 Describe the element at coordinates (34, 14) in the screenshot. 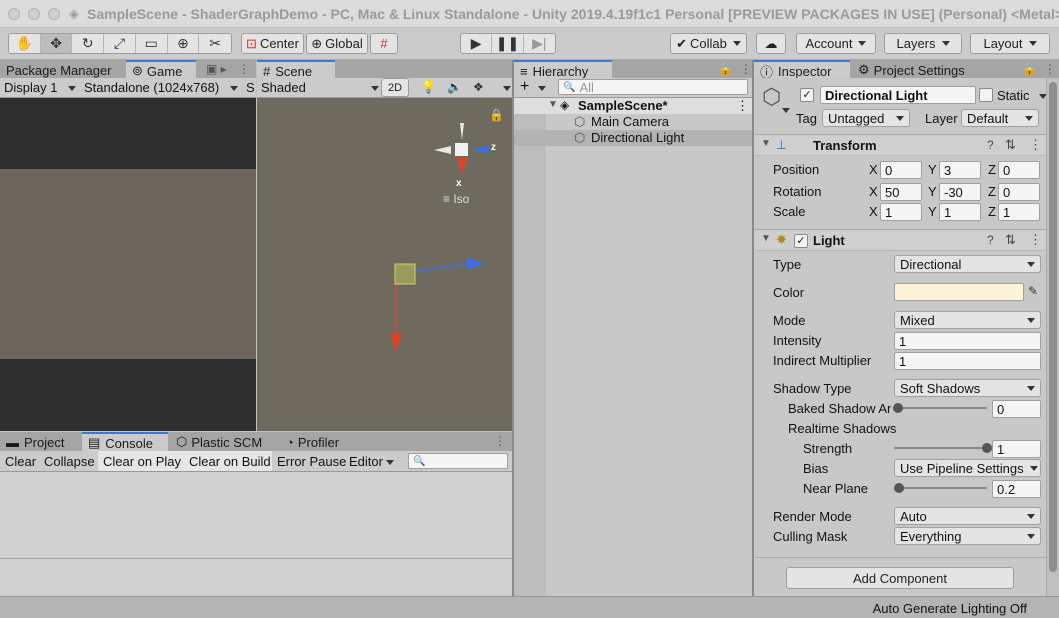

I see `minimize-window-button` at that location.